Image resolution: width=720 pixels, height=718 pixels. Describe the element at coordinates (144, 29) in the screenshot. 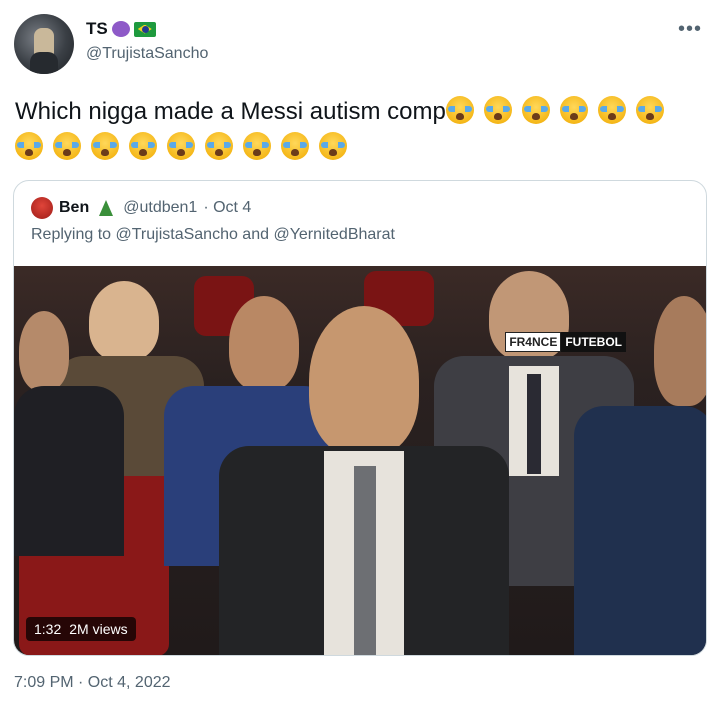

I see `brazil-flag-icon` at that location.